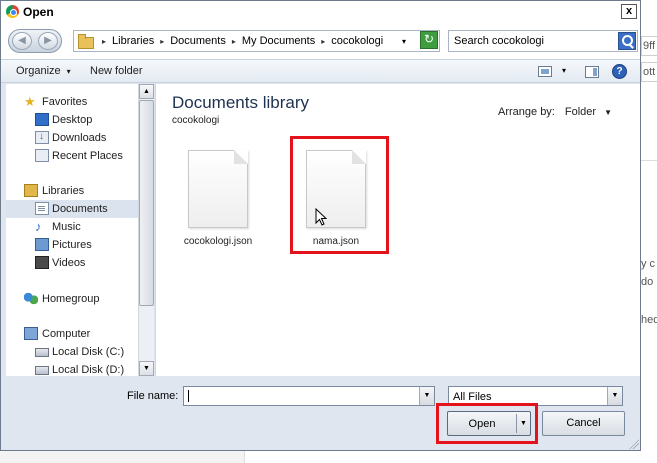 The height and width of the screenshot is (463, 657). Describe the element at coordinates (321, 217) in the screenshot. I see `mouse-pointer-icon` at that location.